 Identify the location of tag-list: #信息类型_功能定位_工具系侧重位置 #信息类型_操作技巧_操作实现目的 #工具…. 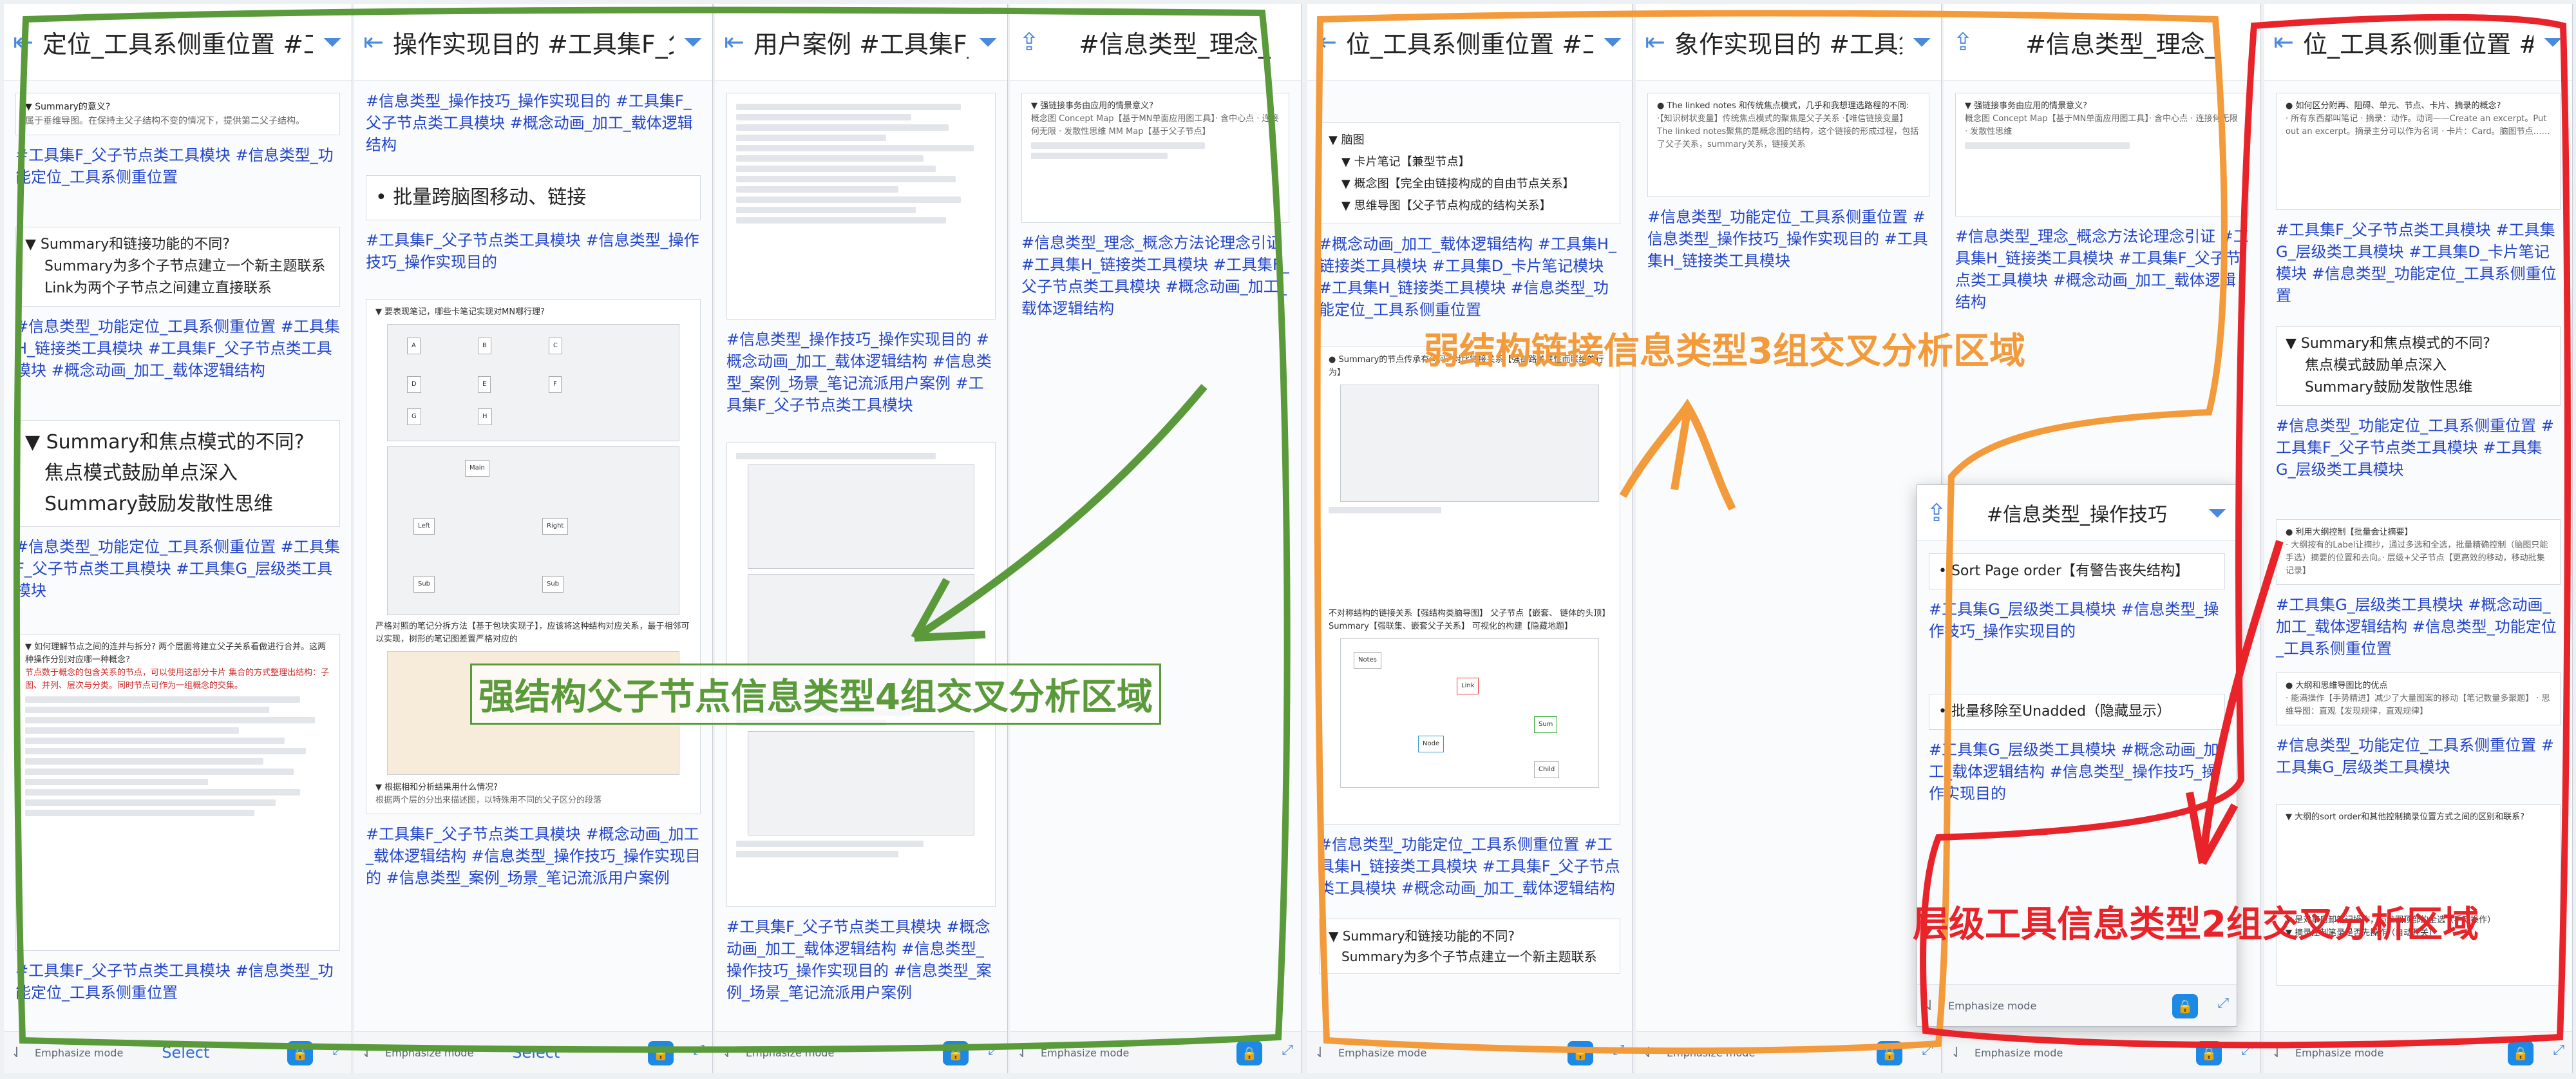
(1788, 239).